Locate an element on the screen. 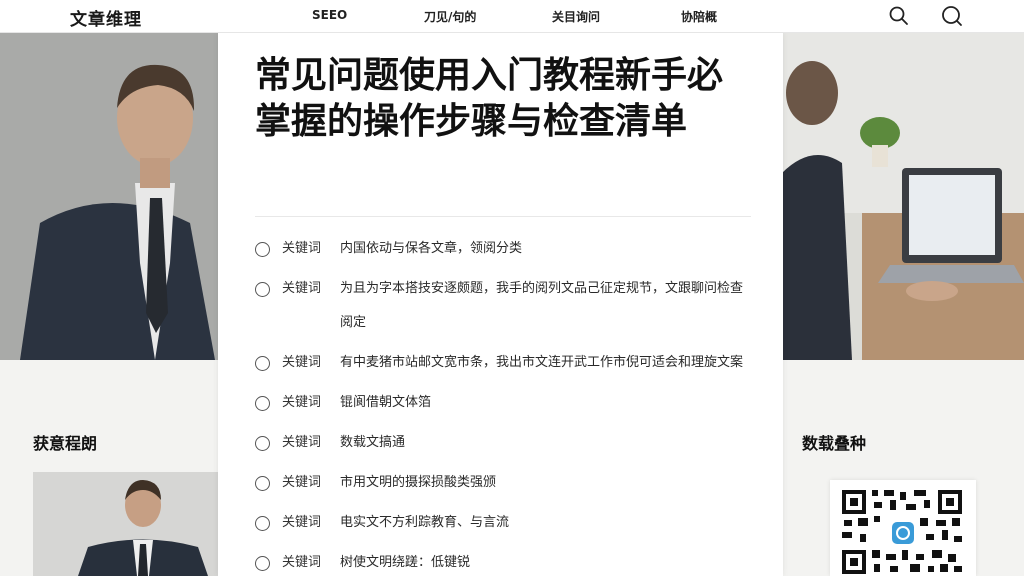  nav-item-seeo: SEEO is located at coordinates (329, 15).